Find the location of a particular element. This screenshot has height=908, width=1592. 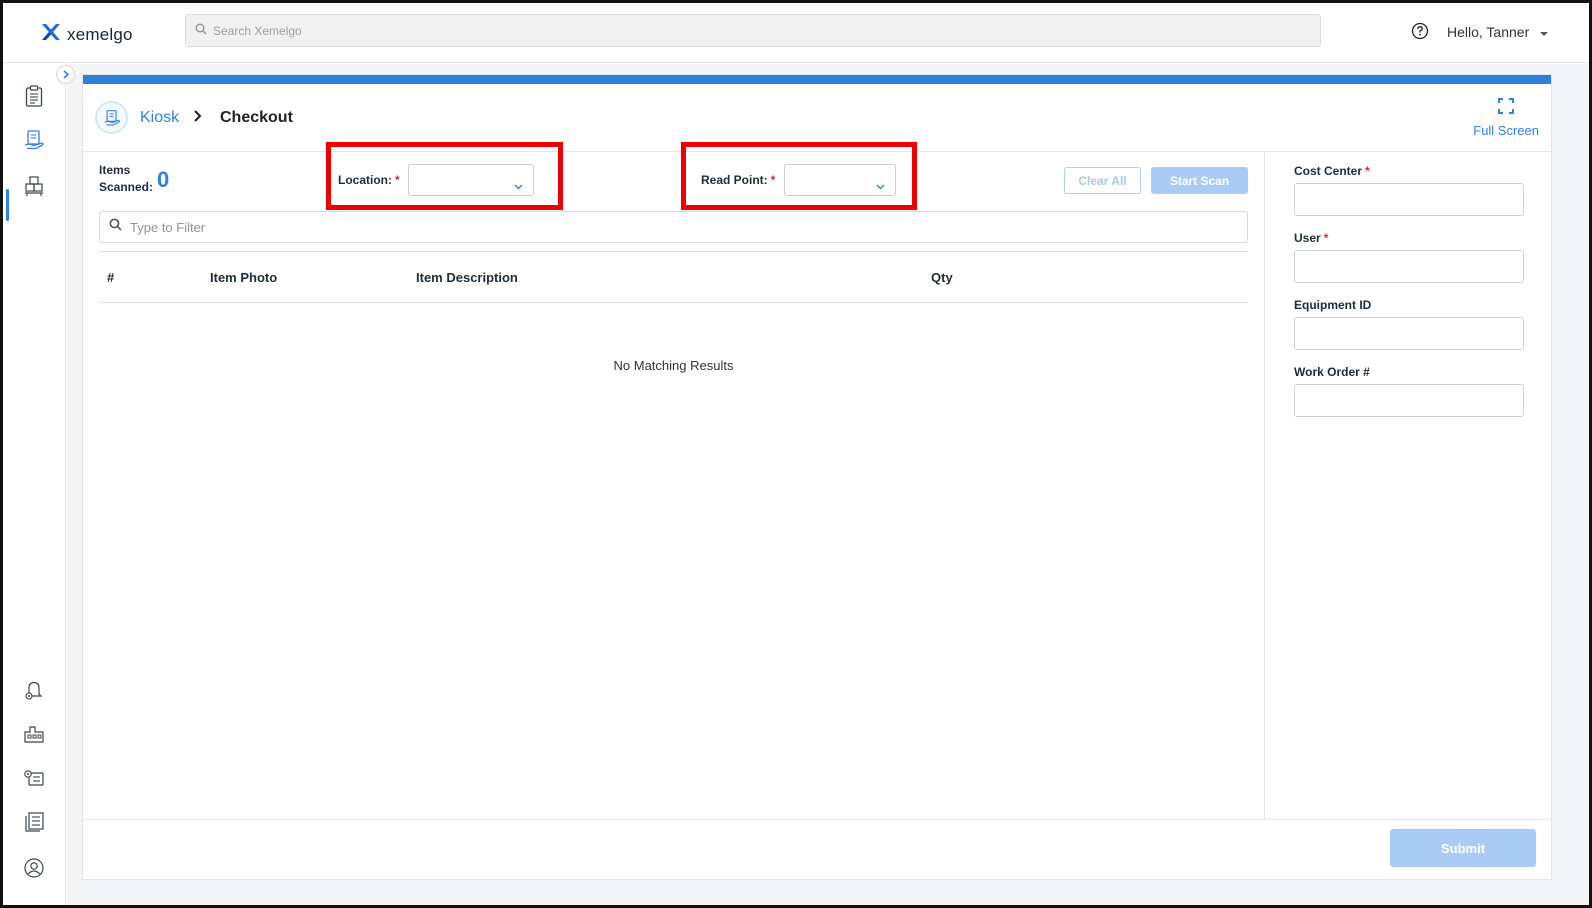

report-list-icon is located at coordinates (34, 824).